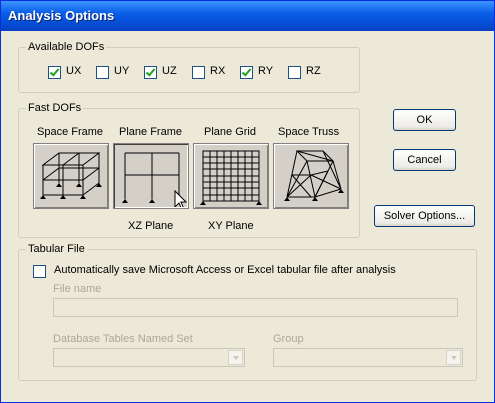 The image size is (495, 403). What do you see at coordinates (74, 71) in the screenshot?
I see `dof-ux-label: UX` at bounding box center [74, 71].